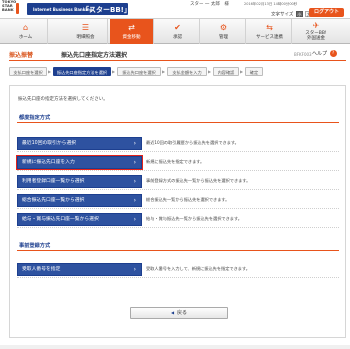 The image size is (350, 349). I want to click on button-label: 利用者登録口座一覧から選択, so click(53, 181).